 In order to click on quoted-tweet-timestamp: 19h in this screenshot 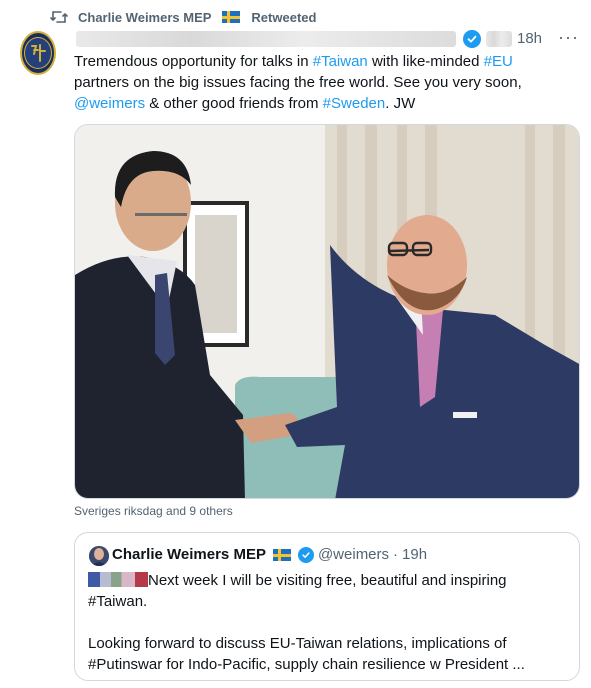, I will do `click(414, 554)`.